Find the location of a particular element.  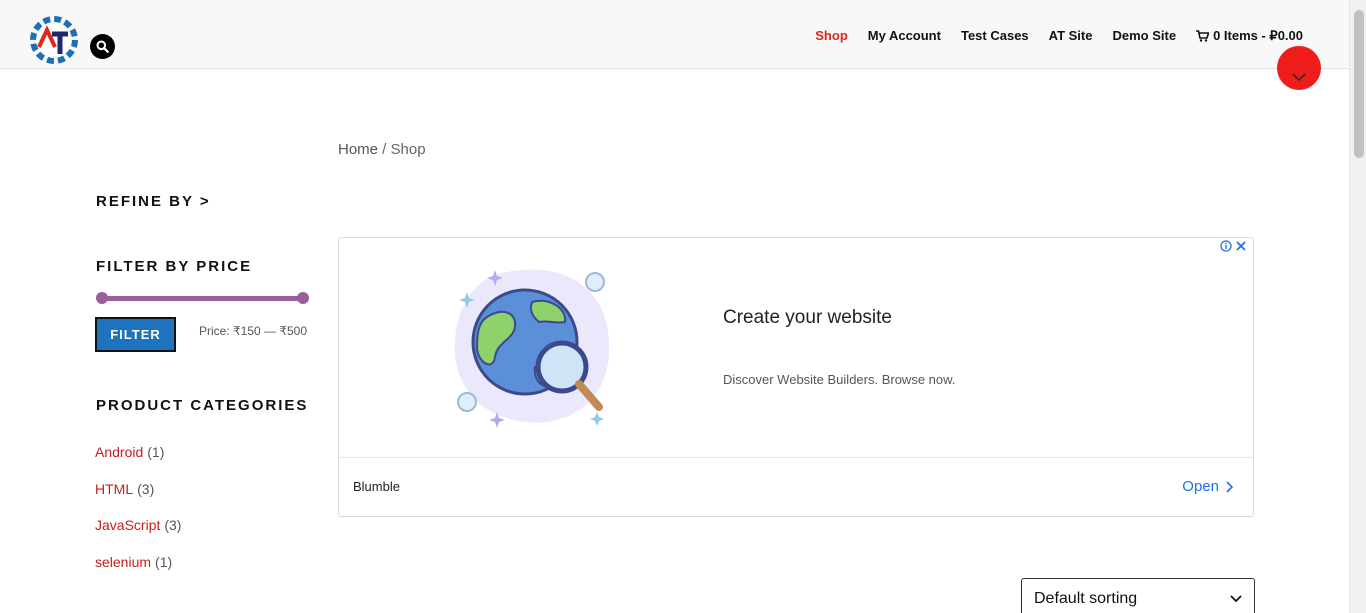

price-slider-min-handle is located at coordinates (102, 298).